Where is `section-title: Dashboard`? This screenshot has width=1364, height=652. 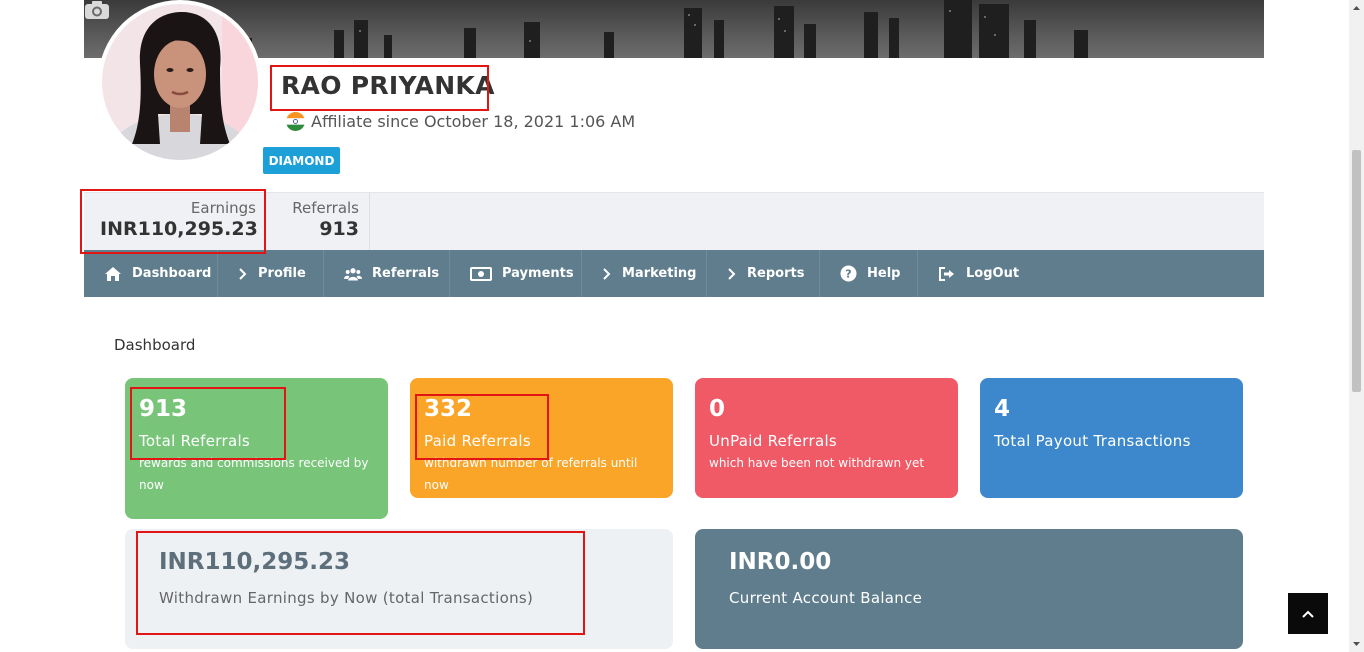 section-title: Dashboard is located at coordinates (155, 345).